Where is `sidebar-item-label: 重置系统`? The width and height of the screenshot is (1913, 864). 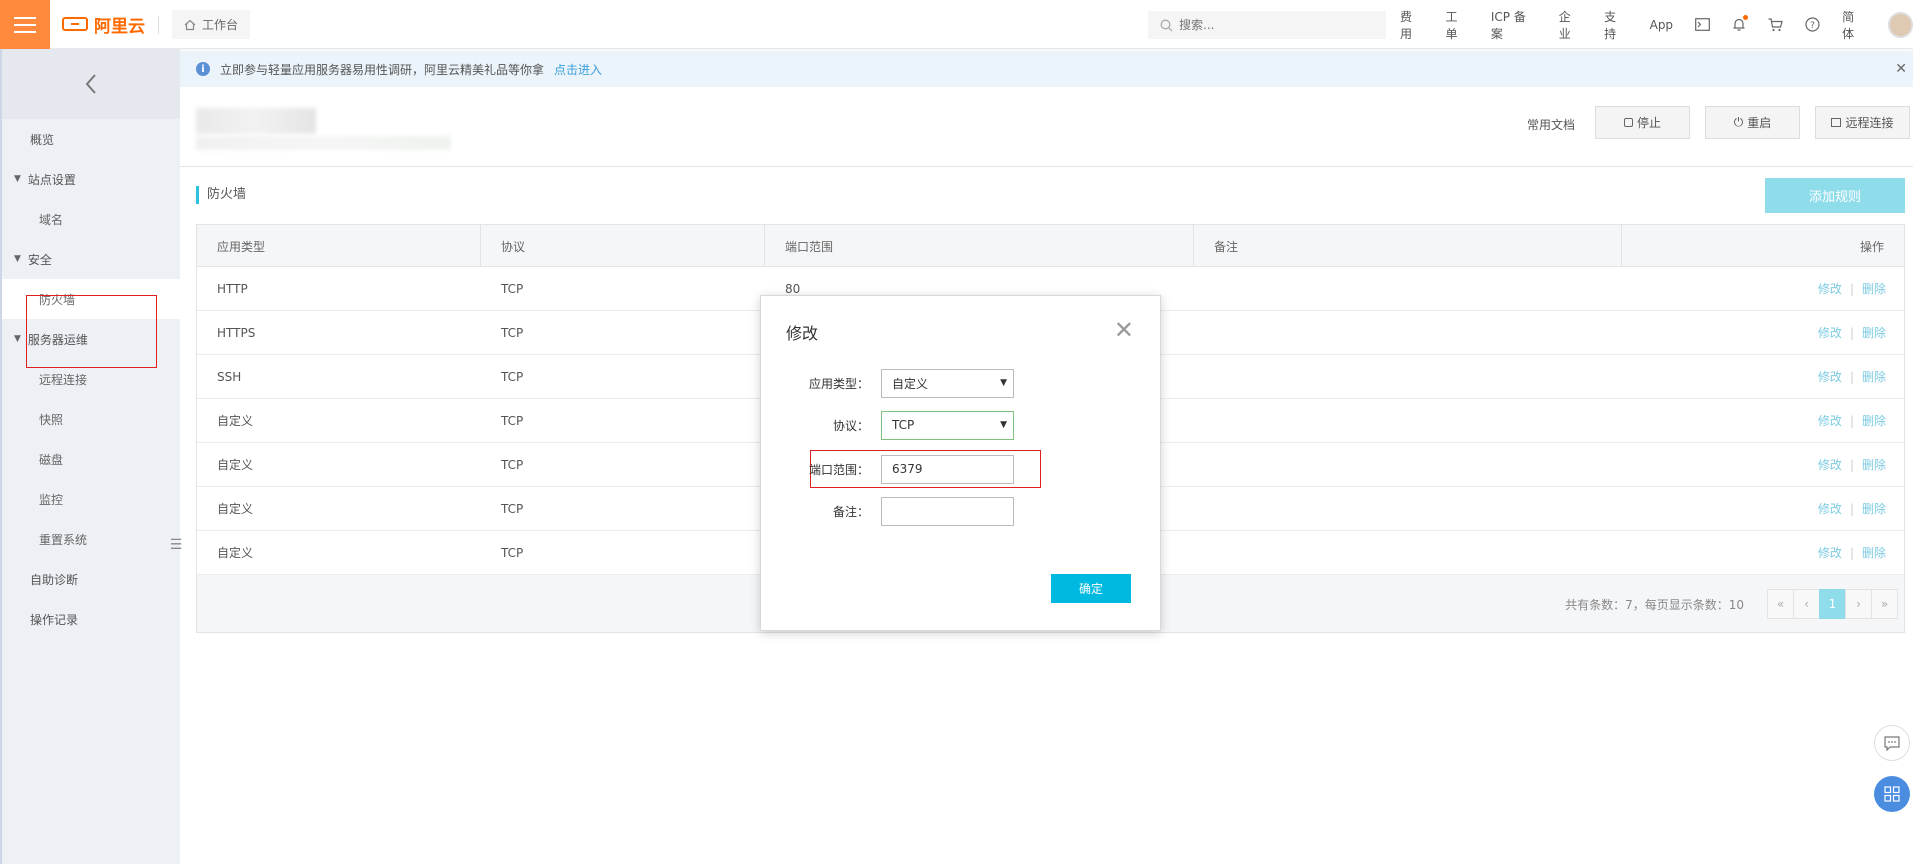 sidebar-item-label: 重置系统 is located at coordinates (63, 539).